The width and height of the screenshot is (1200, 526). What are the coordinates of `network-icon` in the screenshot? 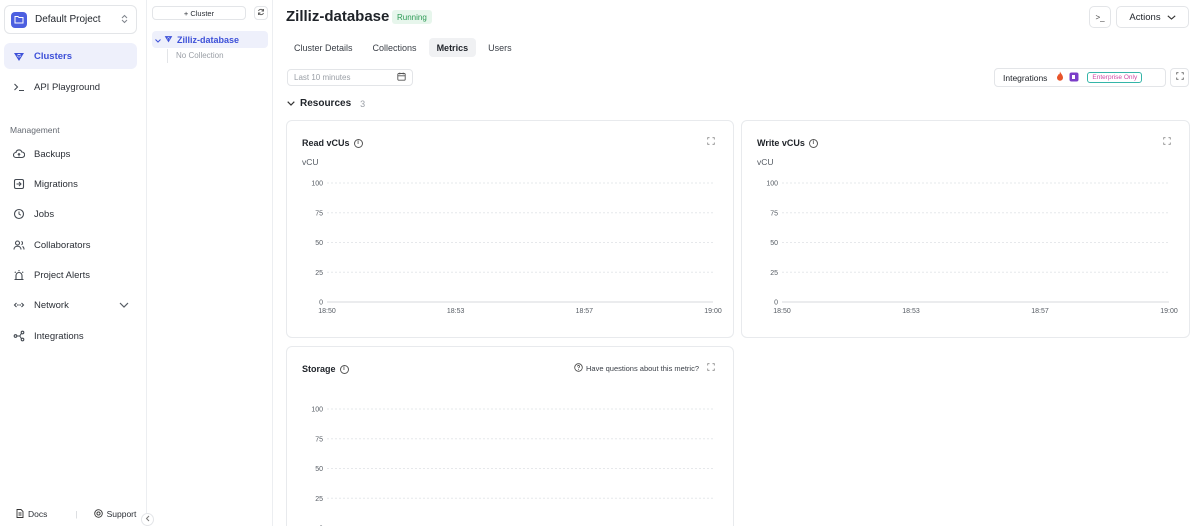 It's located at (19, 305).